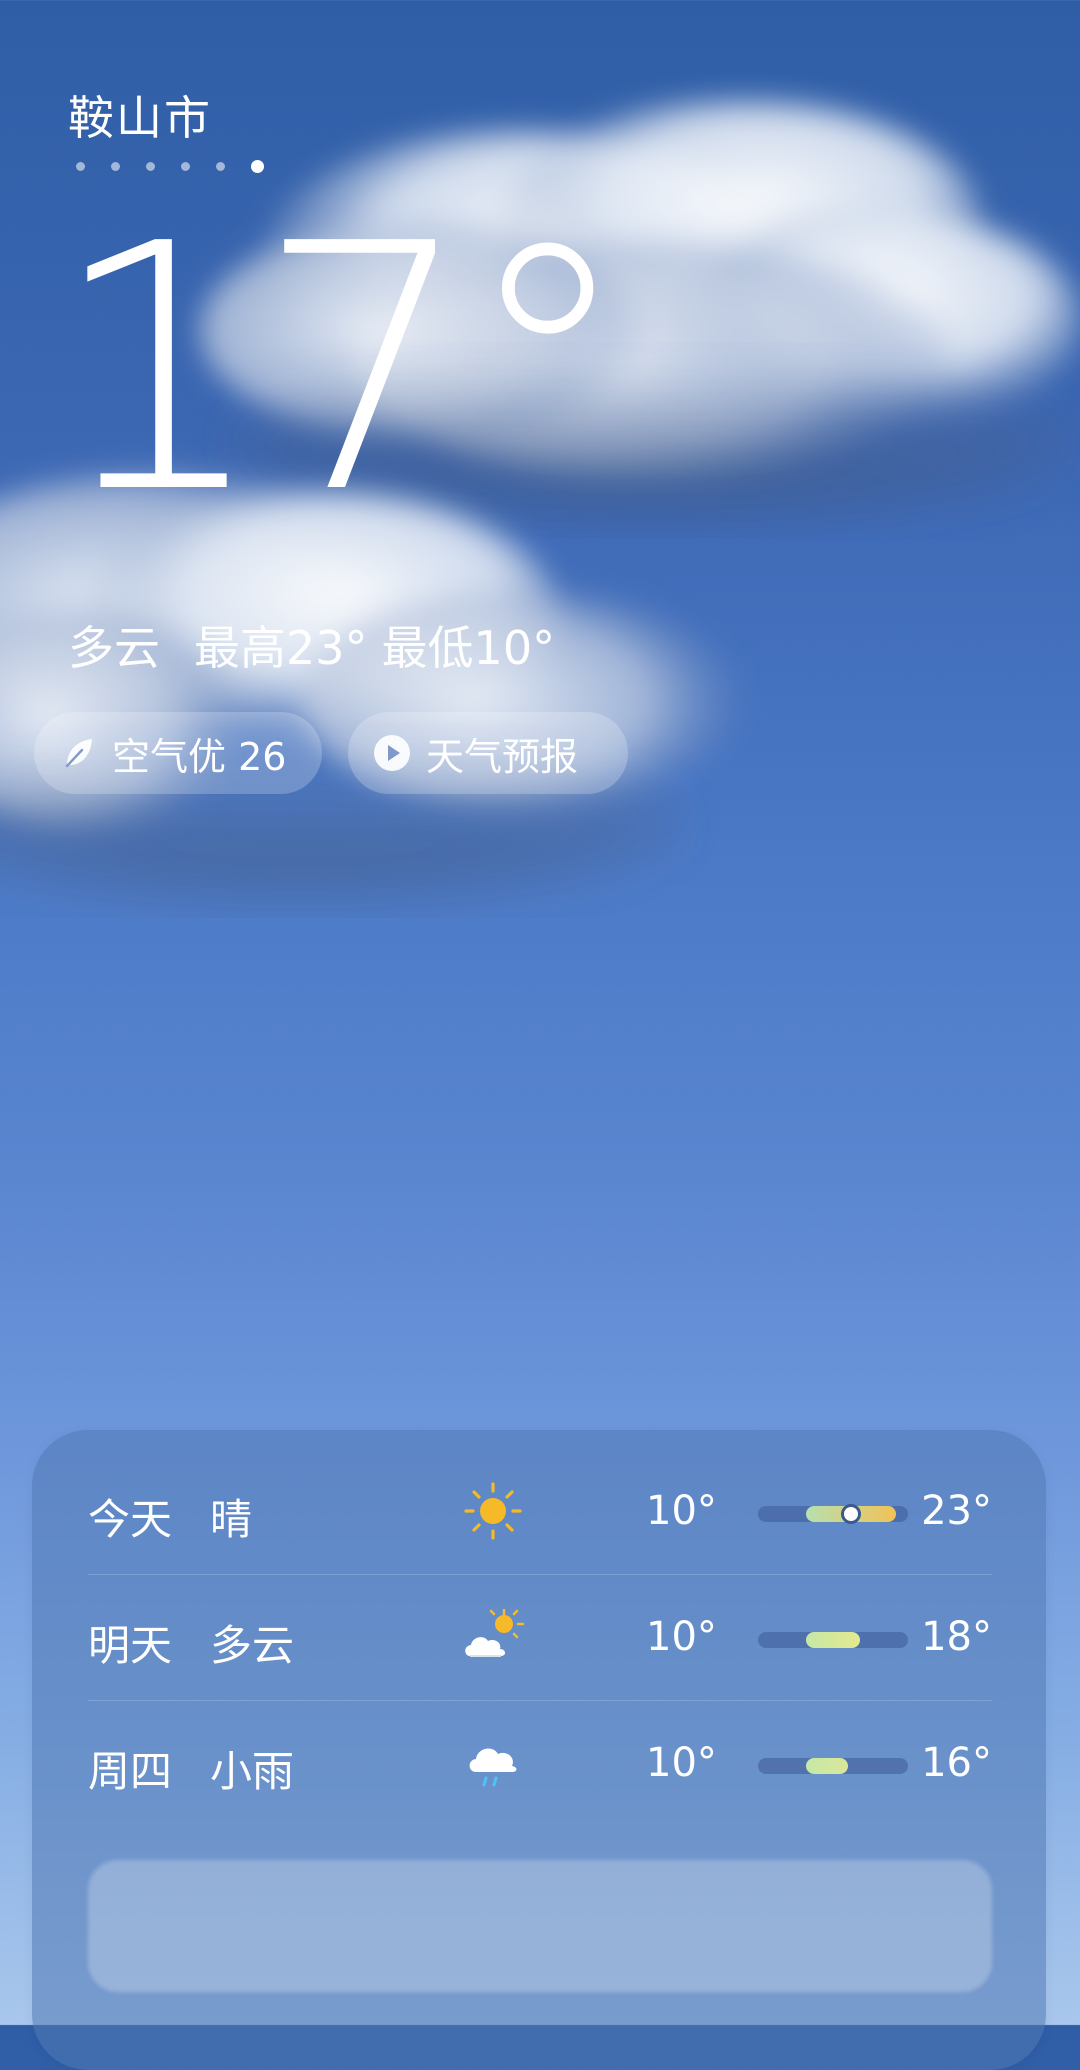 Image resolution: width=1080 pixels, height=2070 pixels. Describe the element at coordinates (140, 115) in the screenshot. I see `city-name: 鞍山市` at that location.